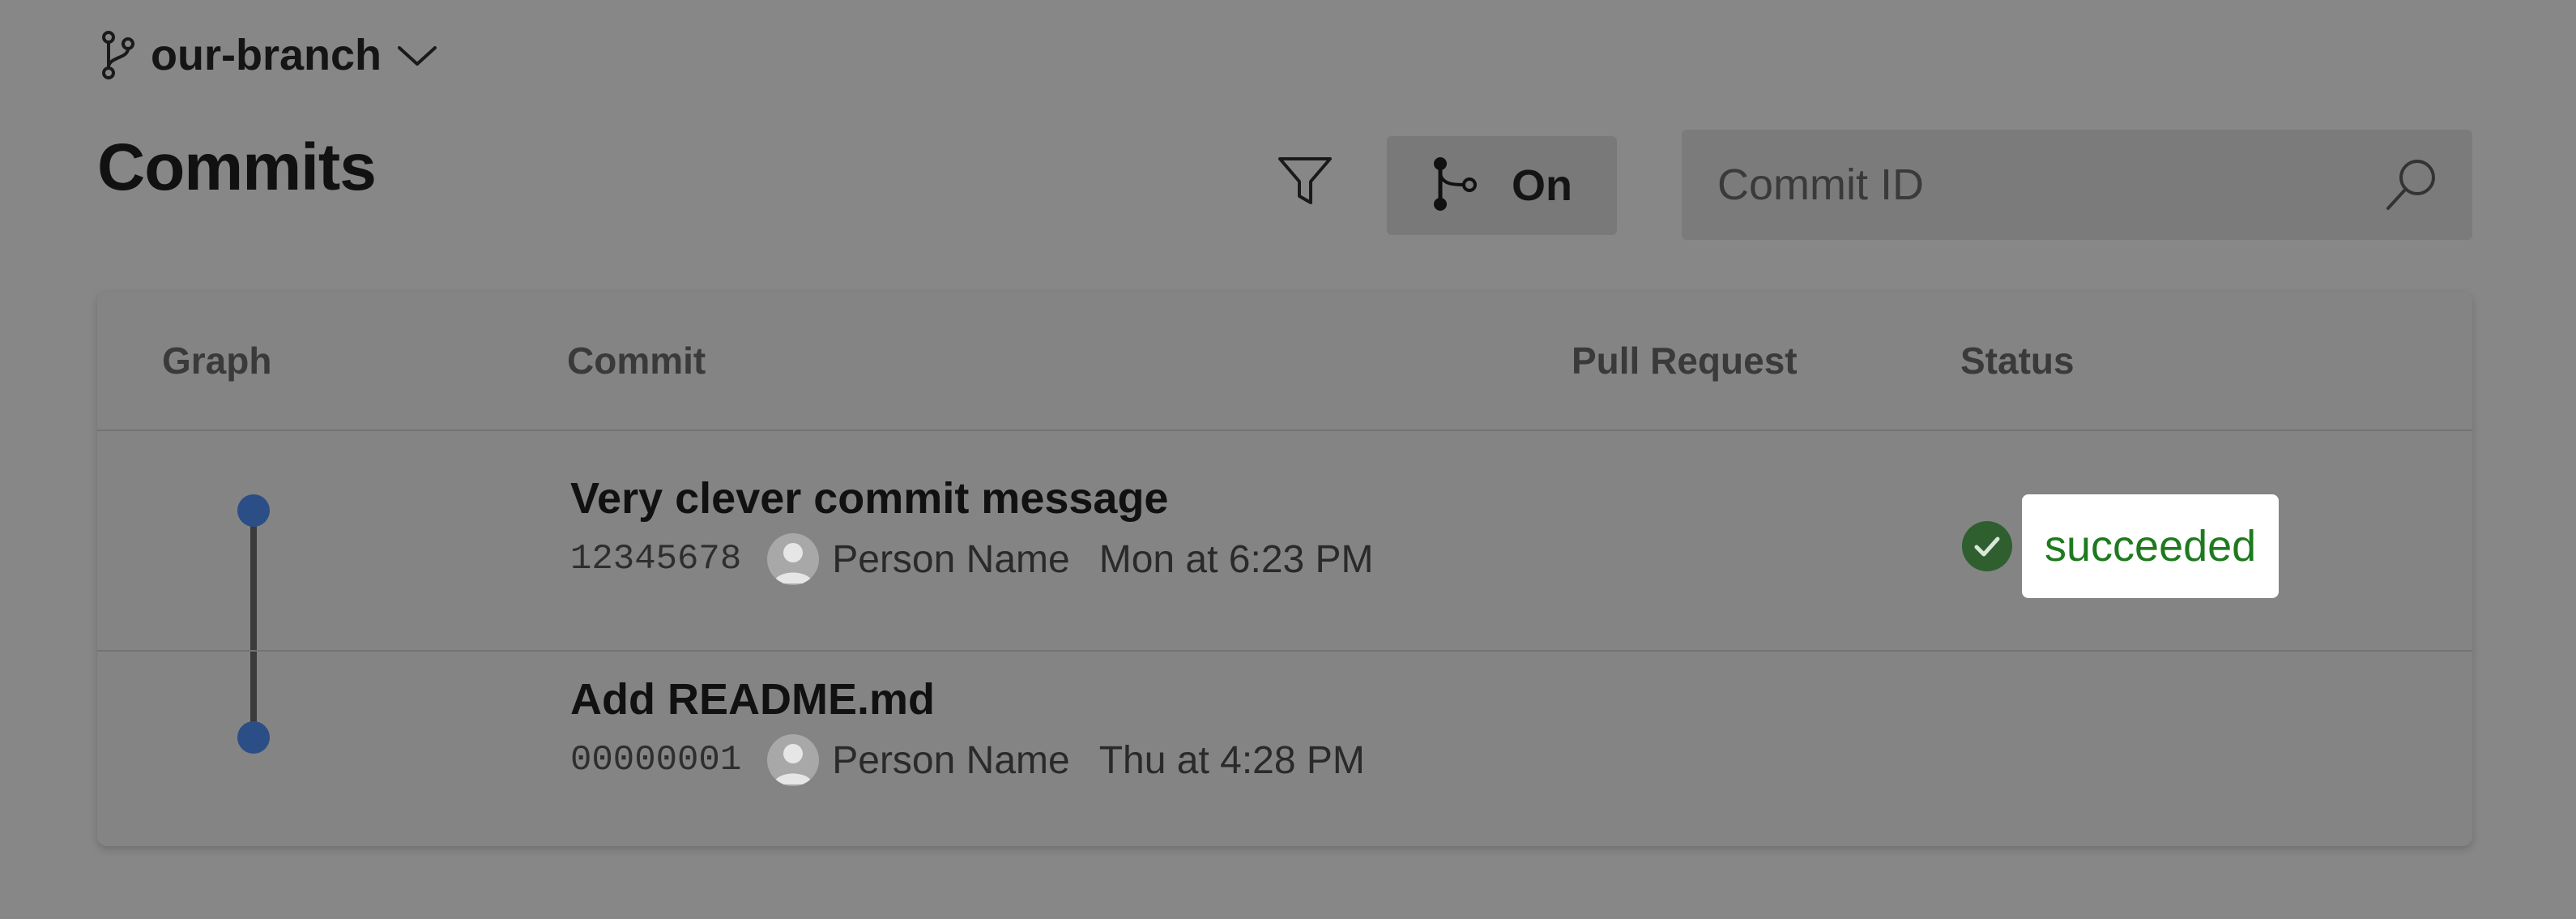 The width and height of the screenshot is (2576, 919). I want to click on commit-date: Mon at 6:23 PM, so click(1236, 559).